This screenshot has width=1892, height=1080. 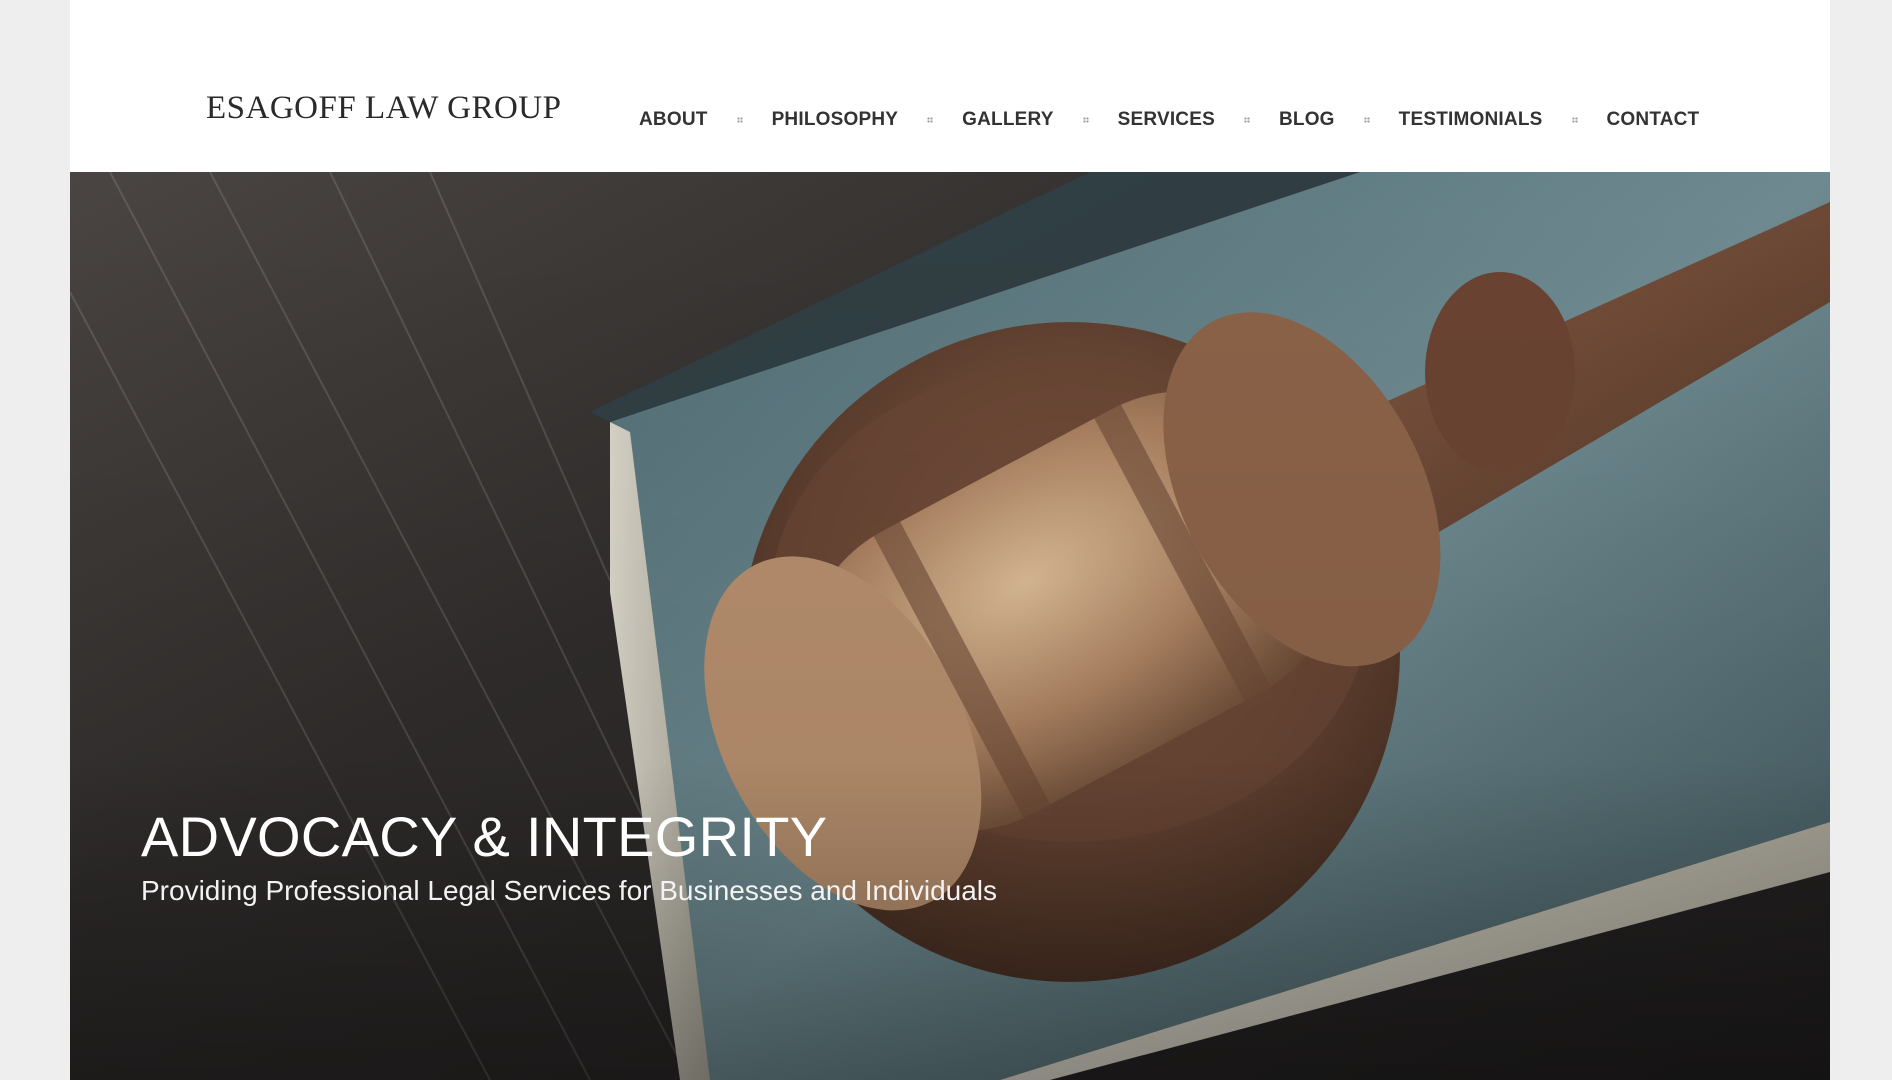 What do you see at coordinates (1471, 120) in the screenshot?
I see `nav-item-testimonials: TESTIMONIALS` at bounding box center [1471, 120].